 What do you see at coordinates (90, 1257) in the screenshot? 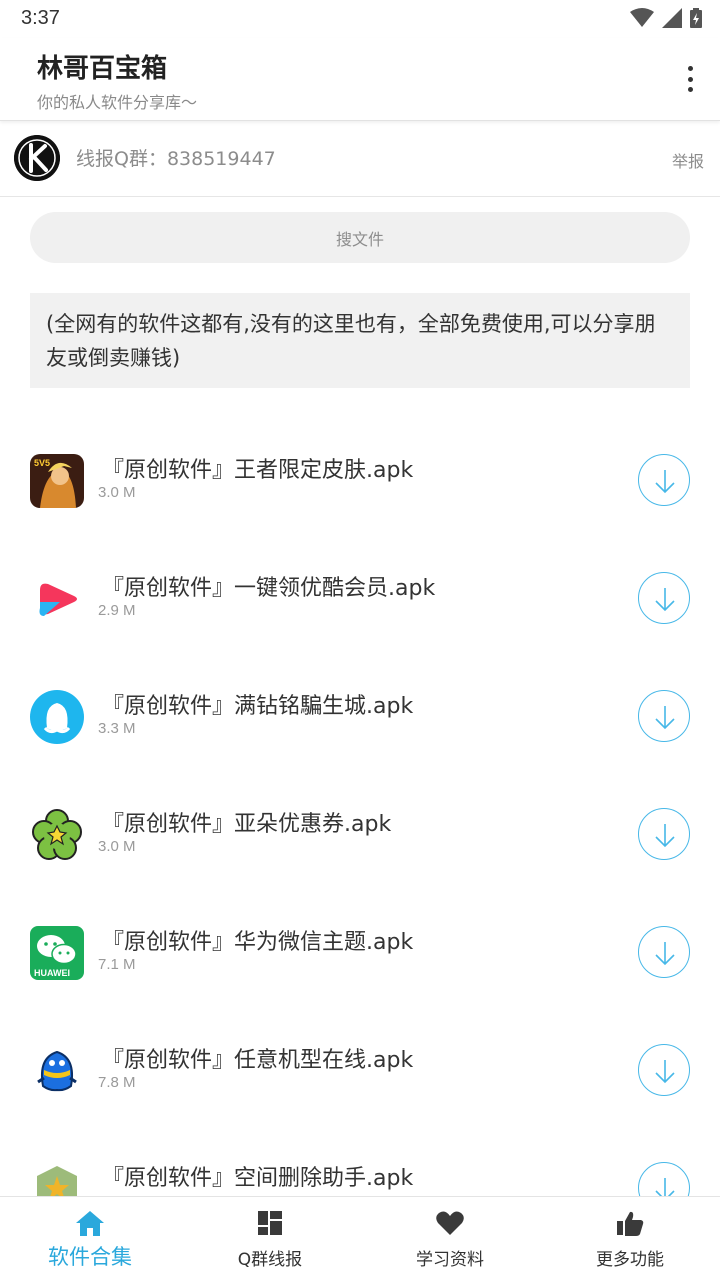
I see `nav-label: 软件合集` at bounding box center [90, 1257].